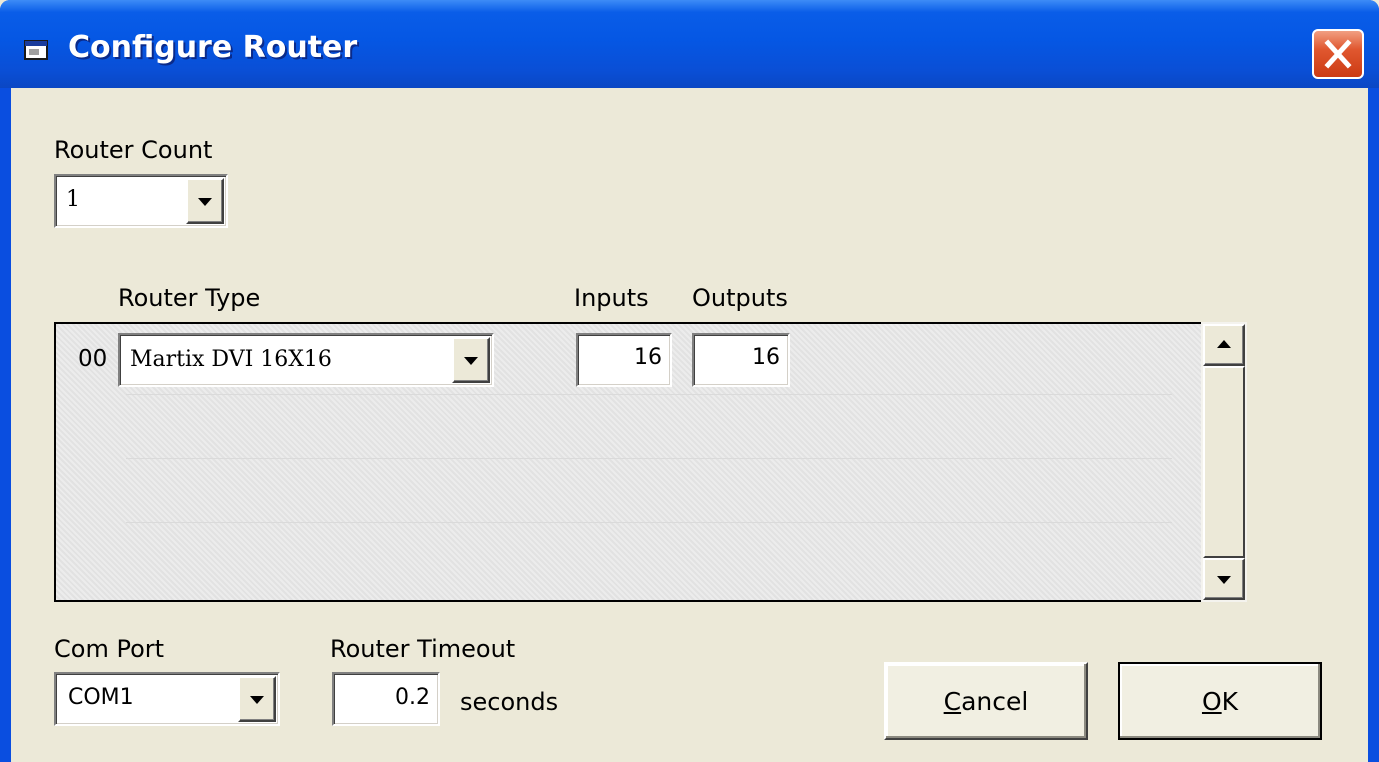 Image resolution: width=1379 pixels, height=762 pixels. Describe the element at coordinates (93, 359) in the screenshot. I see `router-row-index: 00` at that location.